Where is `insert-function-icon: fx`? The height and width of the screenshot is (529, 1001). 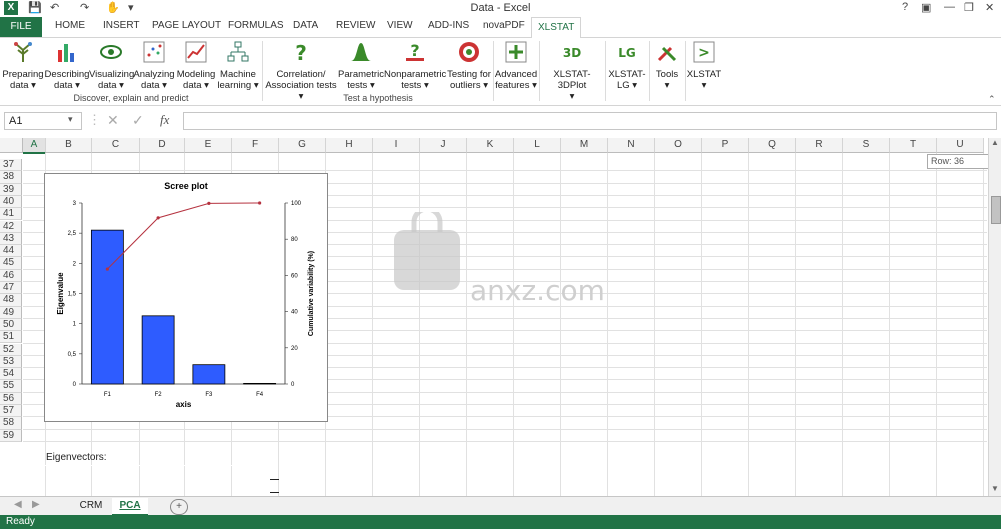 insert-function-icon: fx is located at coordinates (164, 120).